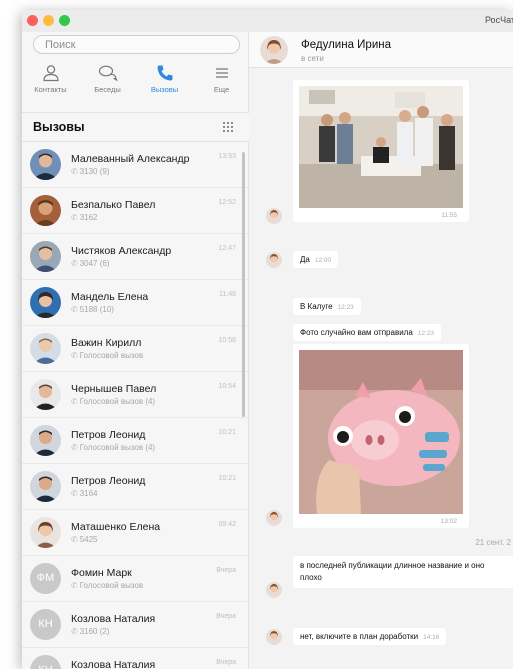 This screenshot has width=513, height=669. I want to click on message-time: 14:16, so click(431, 637).